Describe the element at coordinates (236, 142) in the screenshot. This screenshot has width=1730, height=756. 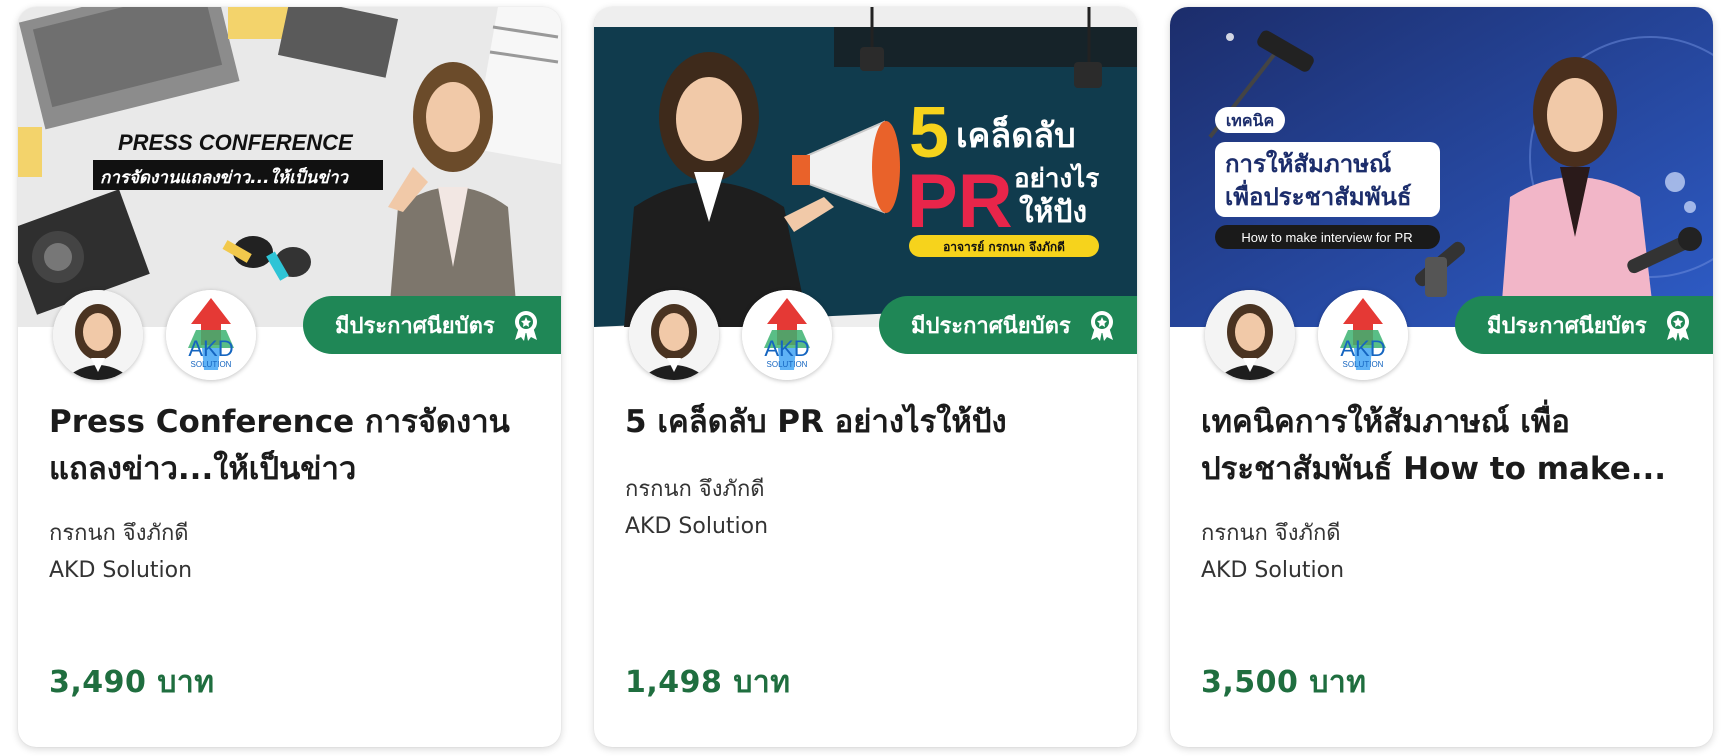
I see `banner-title-en: PRESS CONFERENCE` at that location.